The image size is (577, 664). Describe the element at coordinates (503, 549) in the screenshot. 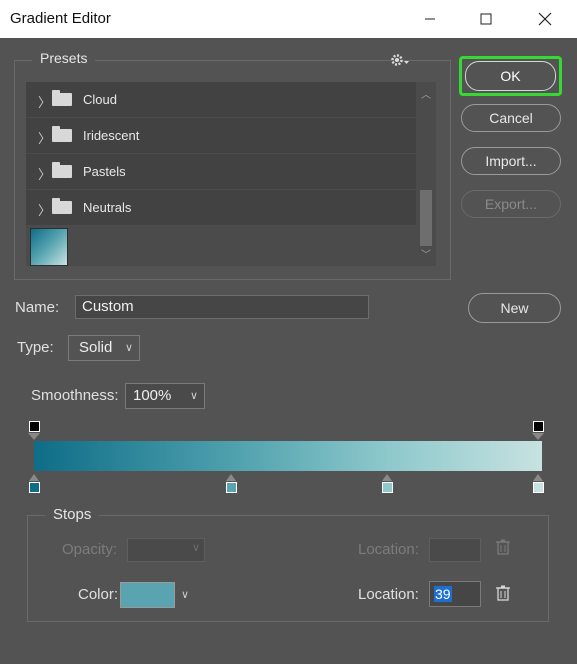

I see `delete-opacity-stop-icon` at that location.